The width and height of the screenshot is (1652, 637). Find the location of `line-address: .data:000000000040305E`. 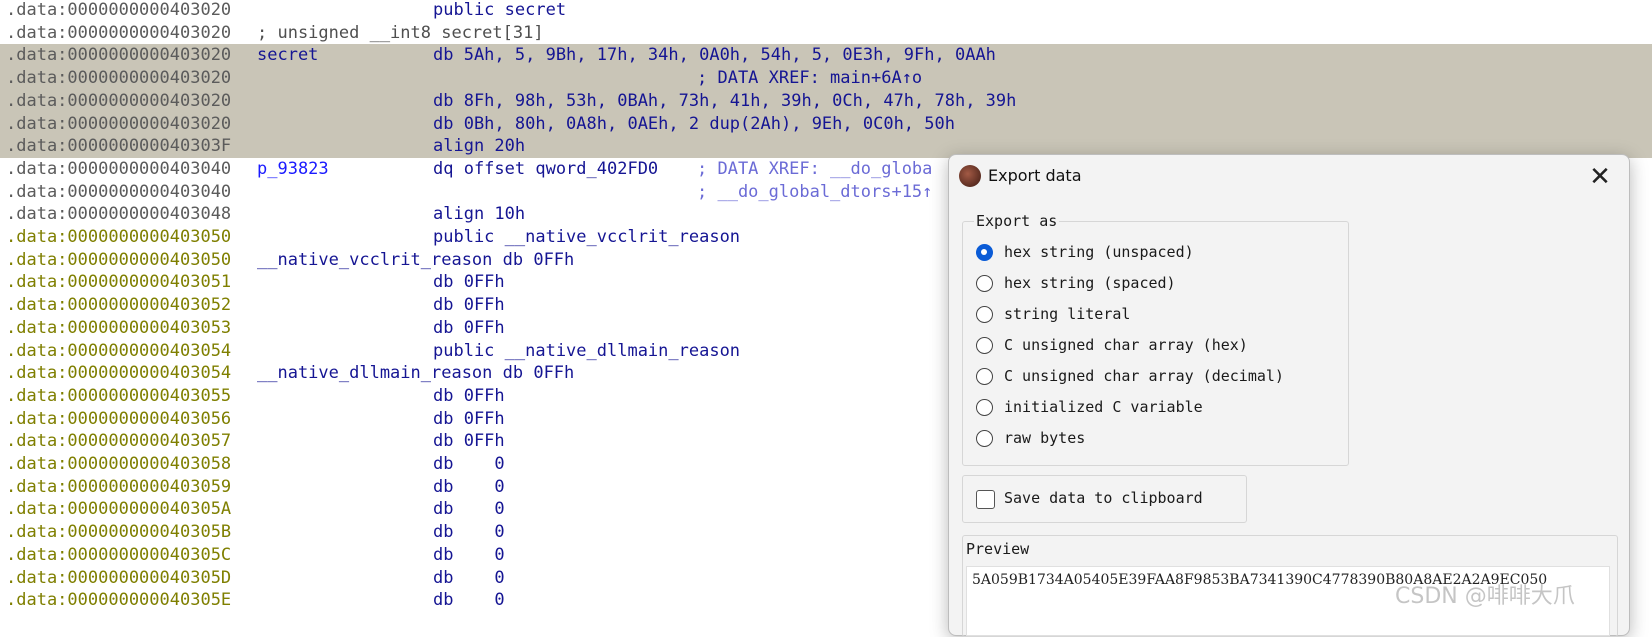

line-address: .data:000000000040305E is located at coordinates (119, 600).